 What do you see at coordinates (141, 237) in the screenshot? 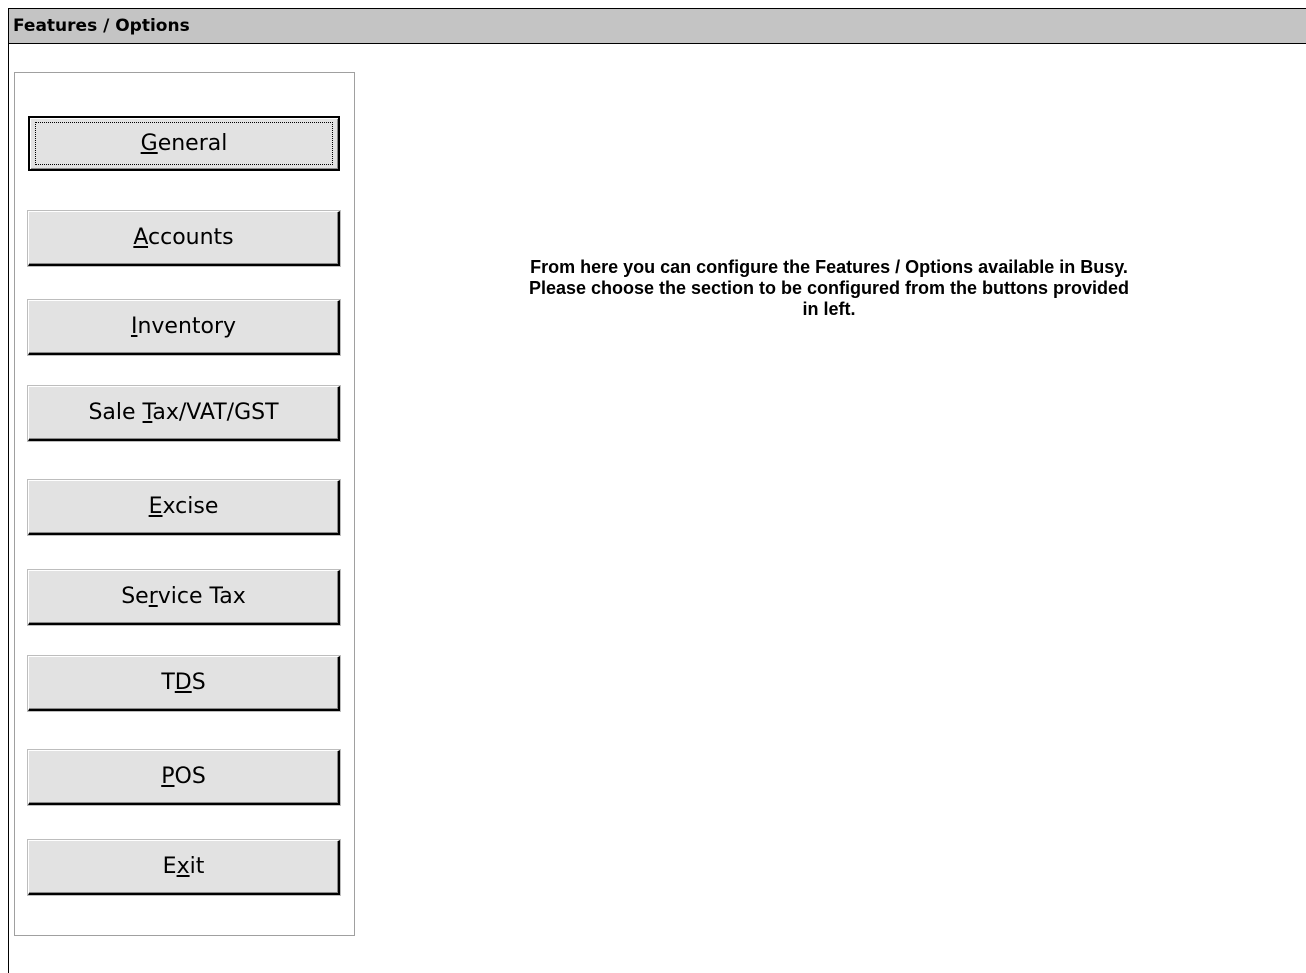
I see `accounts-button-mnemonic: A` at bounding box center [141, 237].